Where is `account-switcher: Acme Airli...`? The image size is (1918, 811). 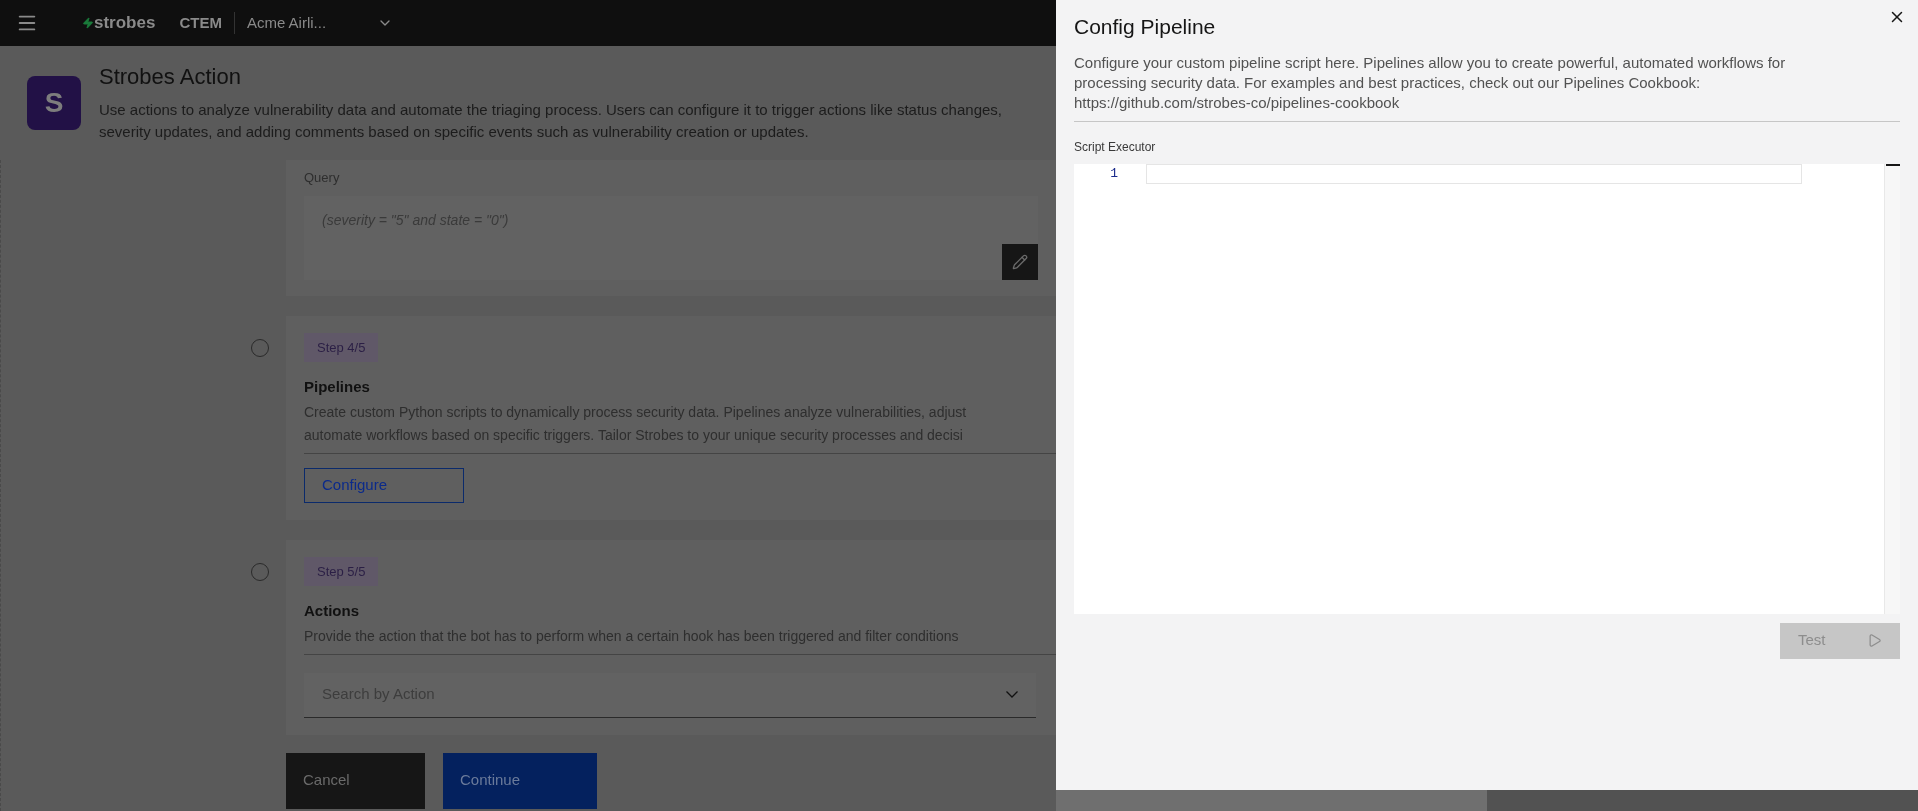 account-switcher: Acme Airli... is located at coordinates (319, 23).